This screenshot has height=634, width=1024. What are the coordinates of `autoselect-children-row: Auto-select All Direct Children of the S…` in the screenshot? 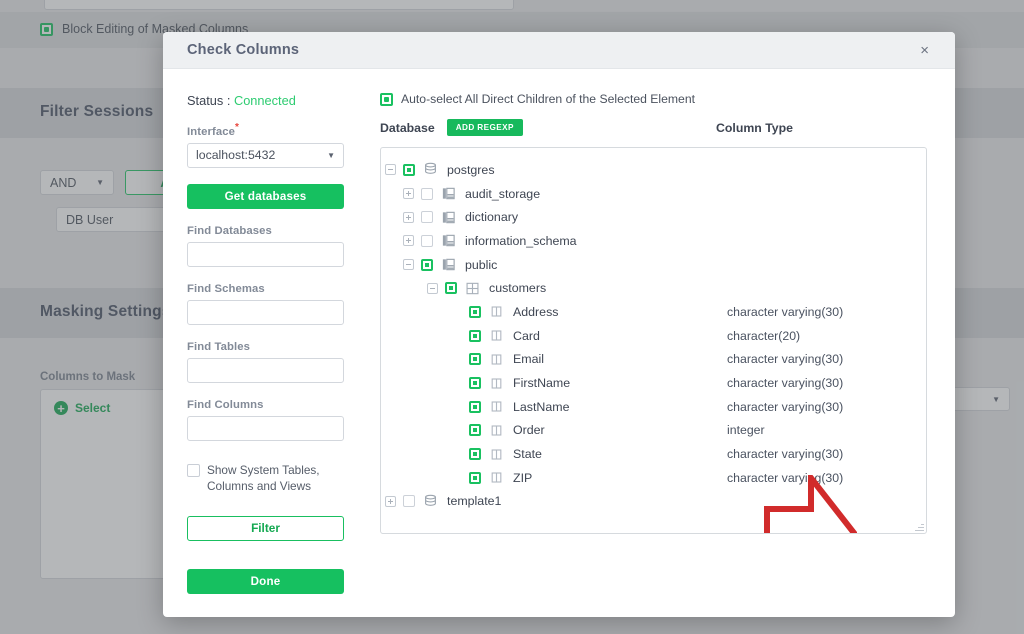 It's located at (653, 99).